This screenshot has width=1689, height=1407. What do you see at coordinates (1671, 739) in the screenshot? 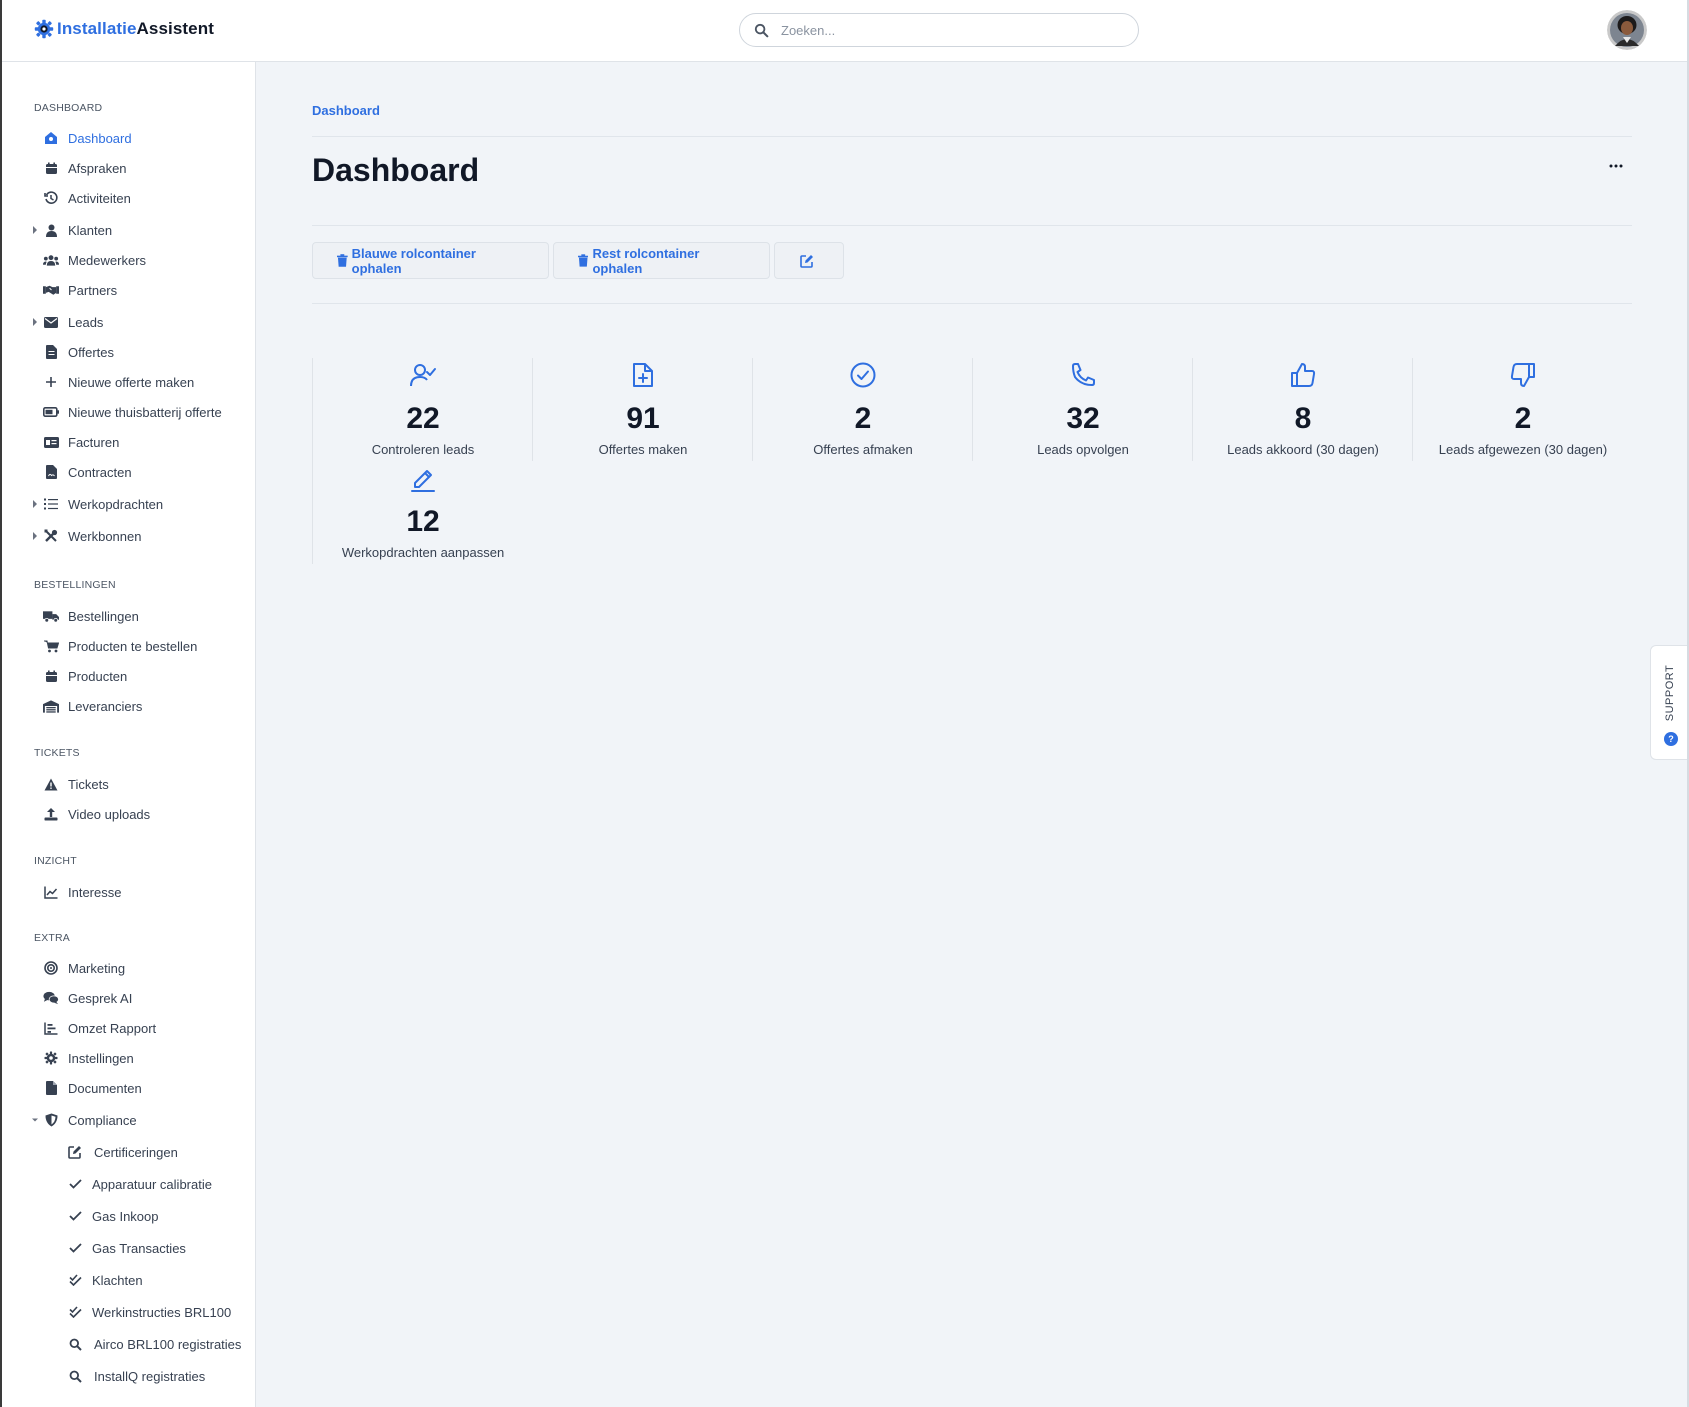
I see `question-icon: ?` at bounding box center [1671, 739].